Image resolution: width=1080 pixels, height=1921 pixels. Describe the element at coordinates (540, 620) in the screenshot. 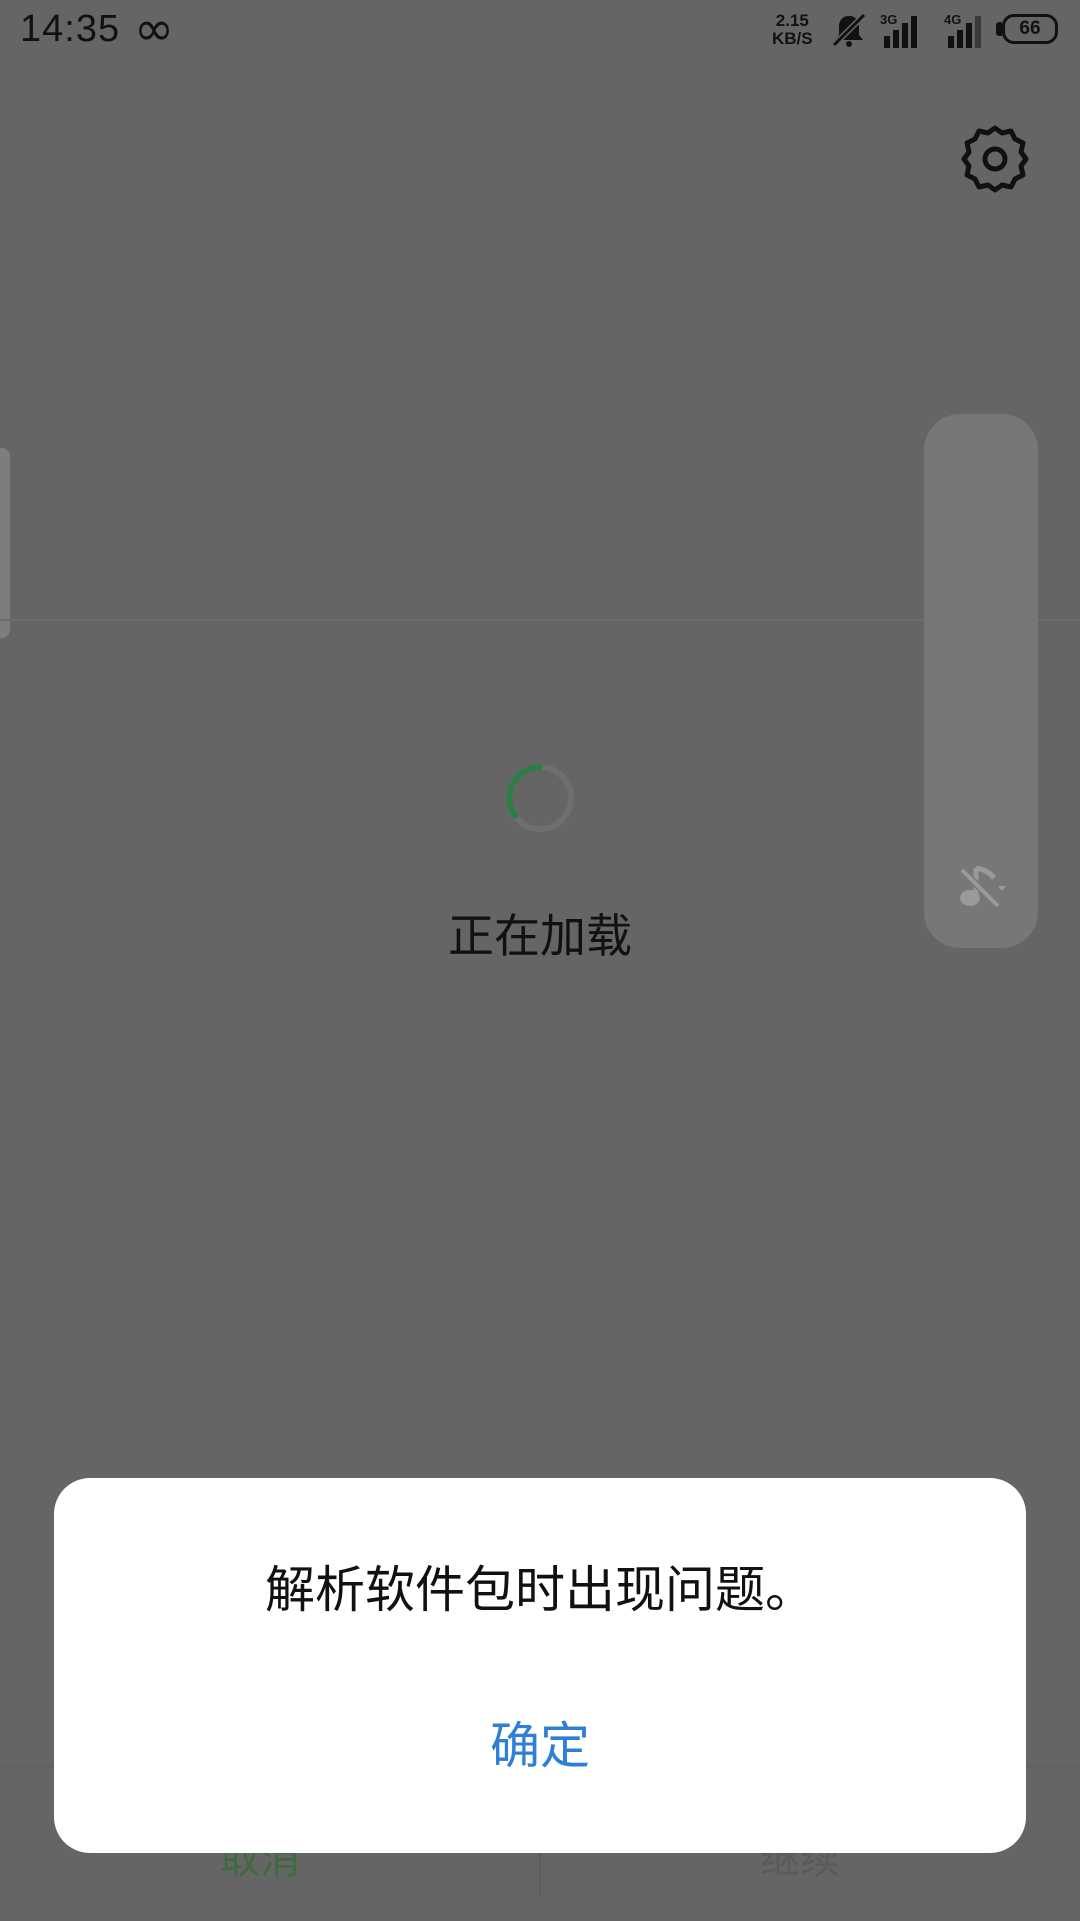

I see `section-divider` at that location.